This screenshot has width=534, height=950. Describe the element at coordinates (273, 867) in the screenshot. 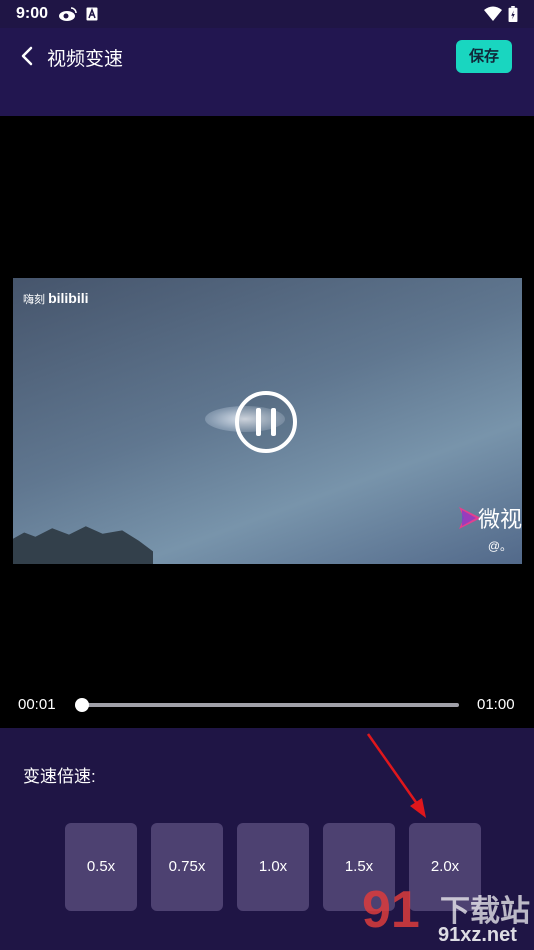

I see `speed-1-0x-button: 1.0x` at that location.